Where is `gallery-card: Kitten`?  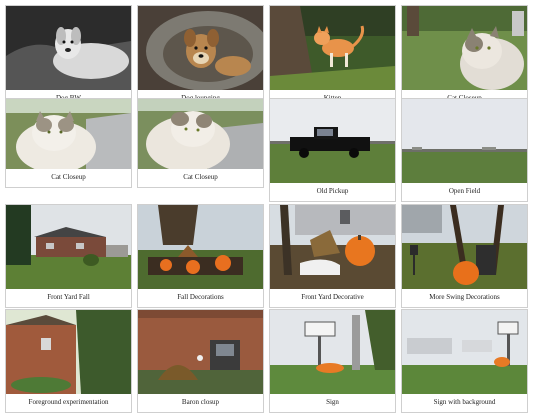
gallery-card: Kitten is located at coordinates (332, 57).